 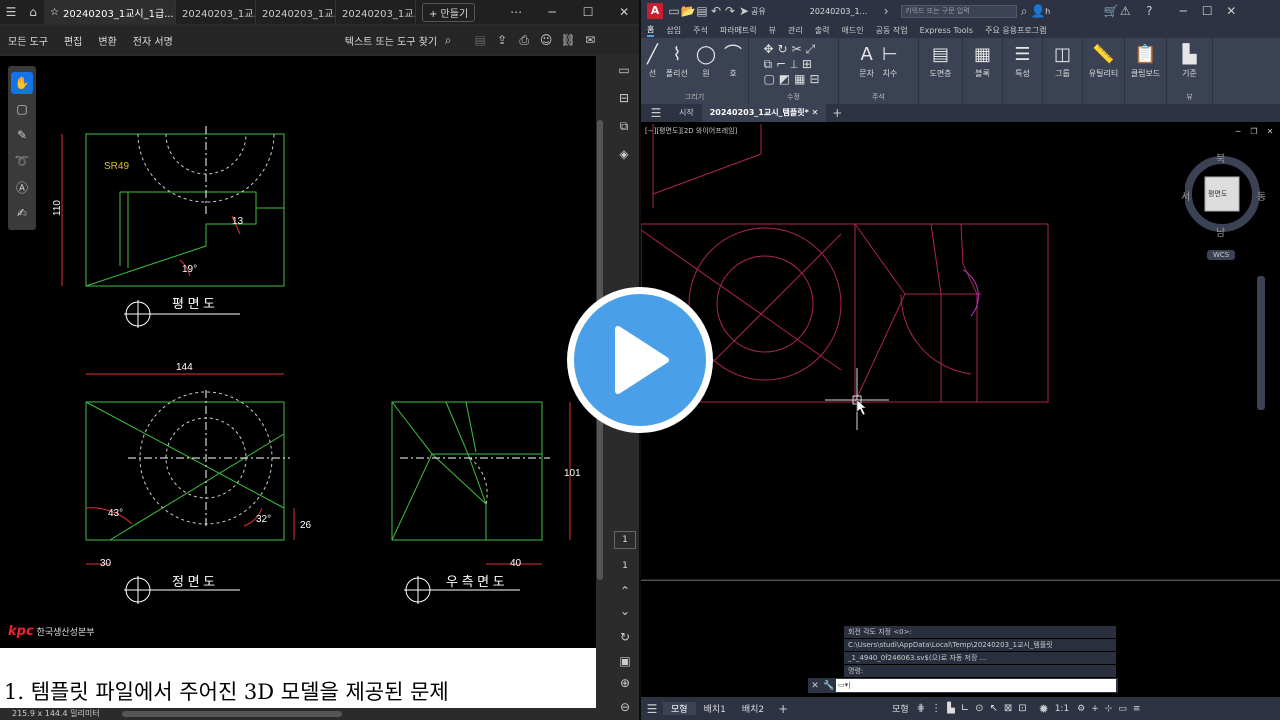 What do you see at coordinates (624, 126) in the screenshot?
I see `pages-icon: ⧉` at bounding box center [624, 126].